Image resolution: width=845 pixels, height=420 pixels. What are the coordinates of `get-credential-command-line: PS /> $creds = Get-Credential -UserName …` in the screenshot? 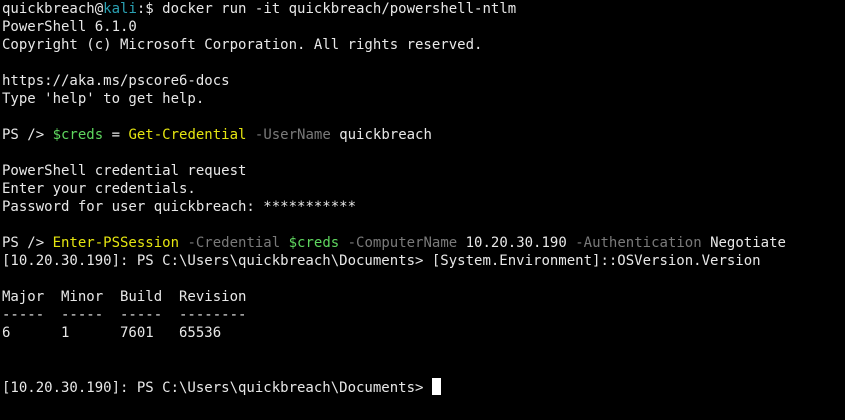 It's located at (217, 135).